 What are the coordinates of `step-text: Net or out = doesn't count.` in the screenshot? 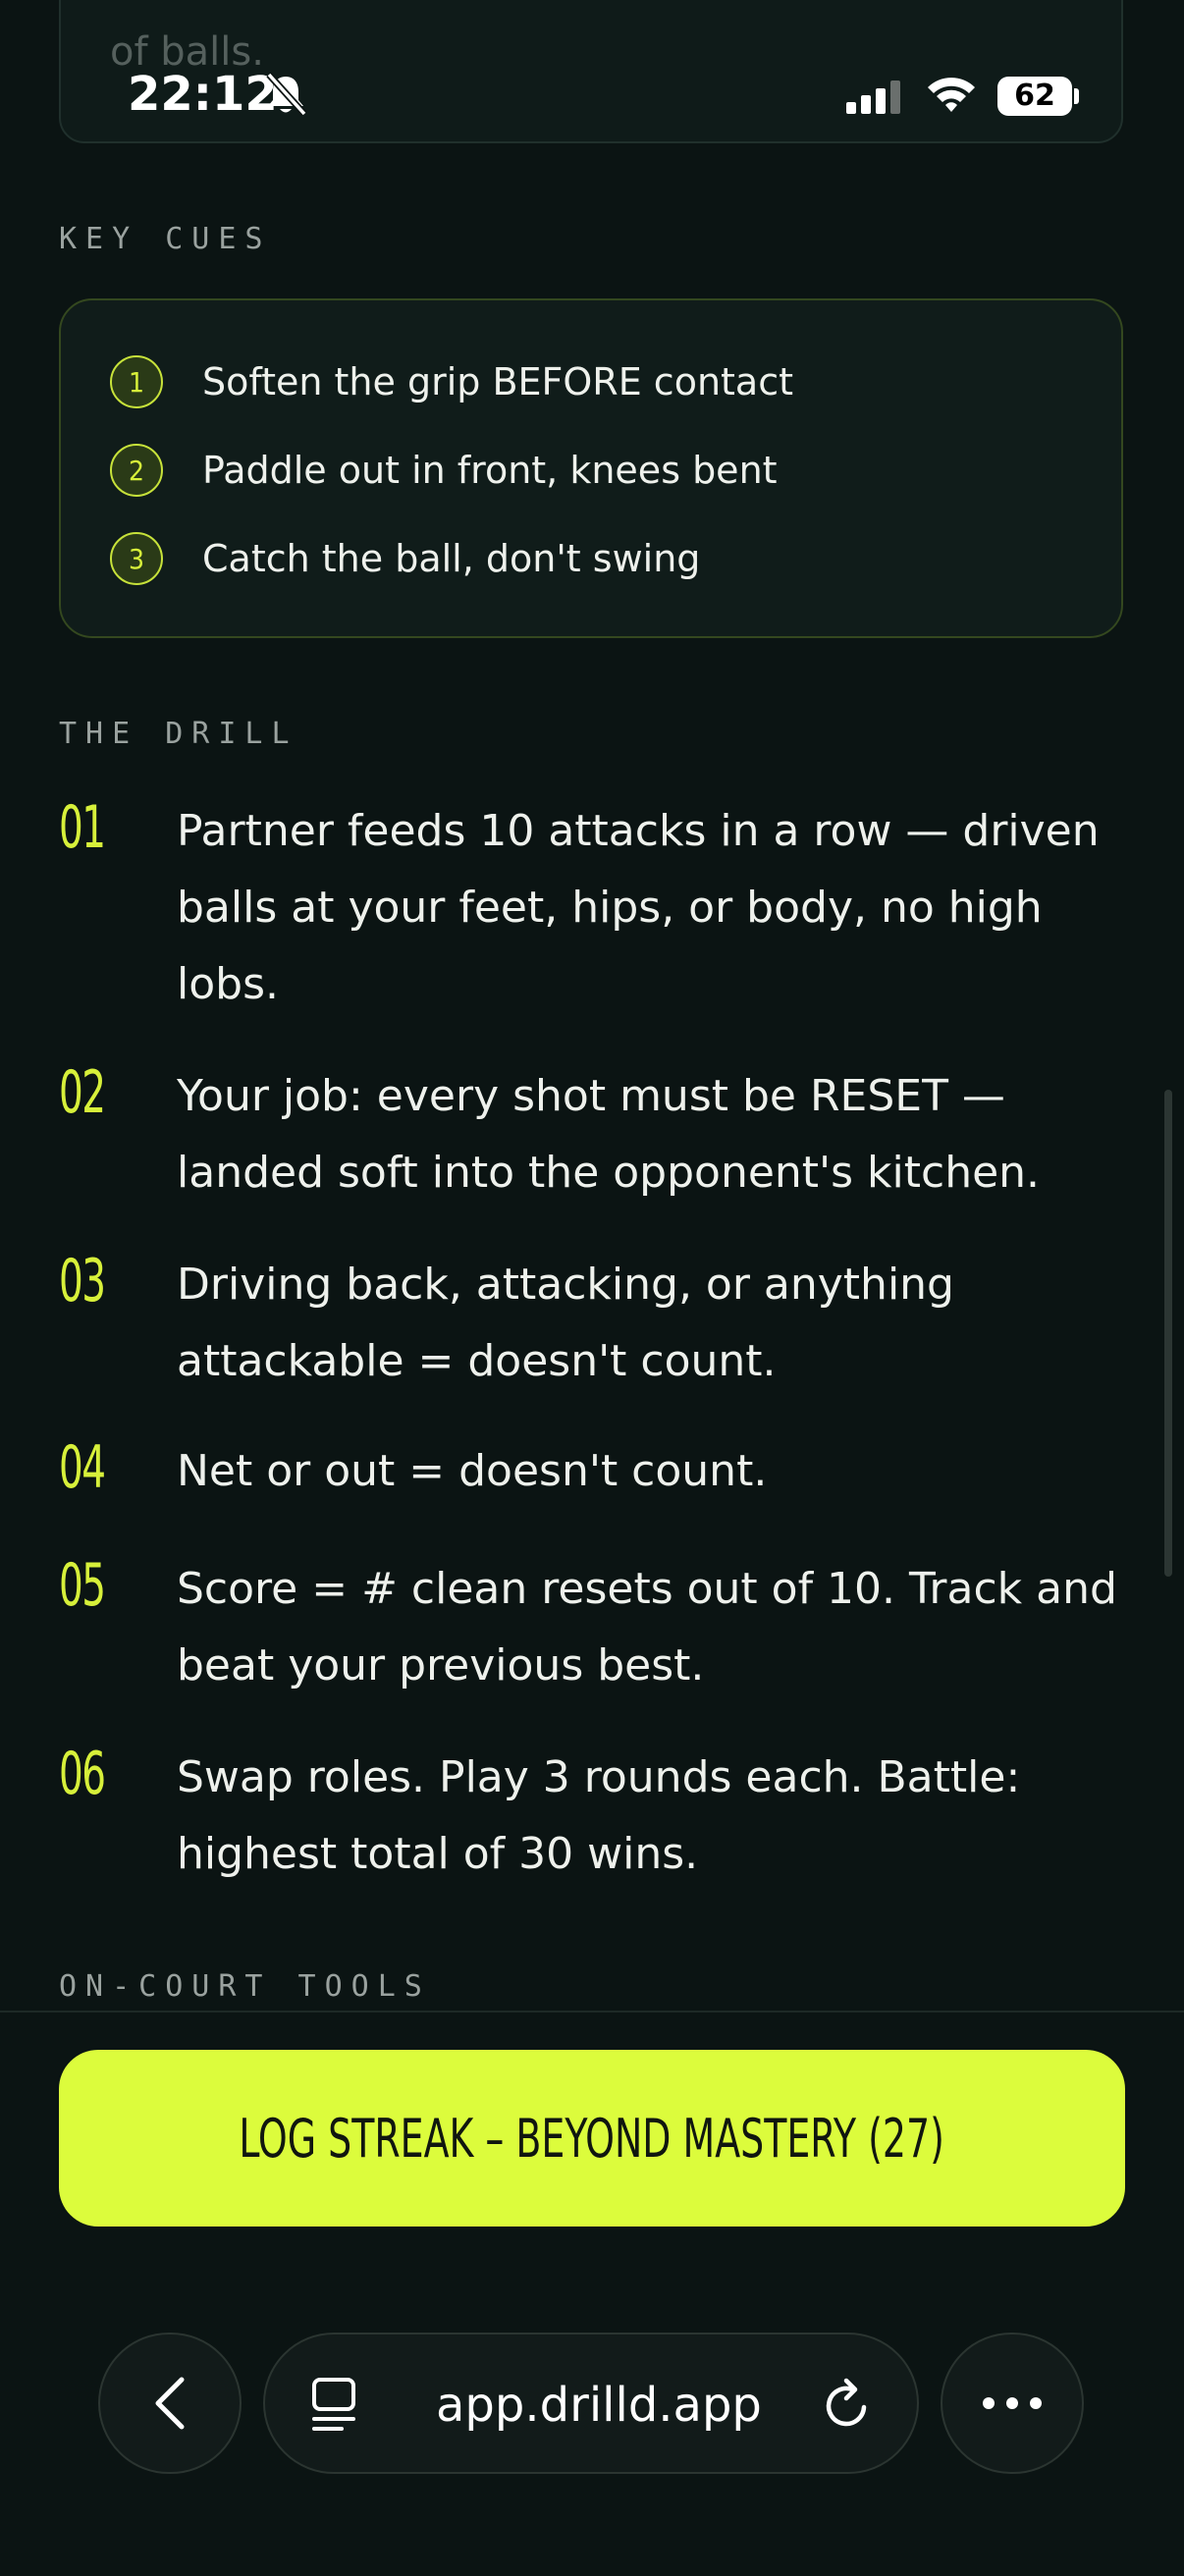 It's located at (472, 1471).